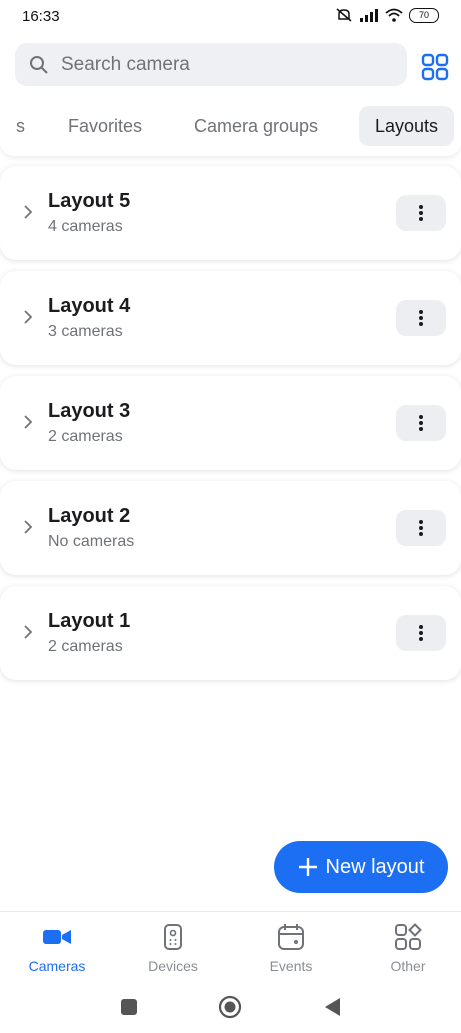  I want to click on nav-cameras: Cameras, so click(57, 948).